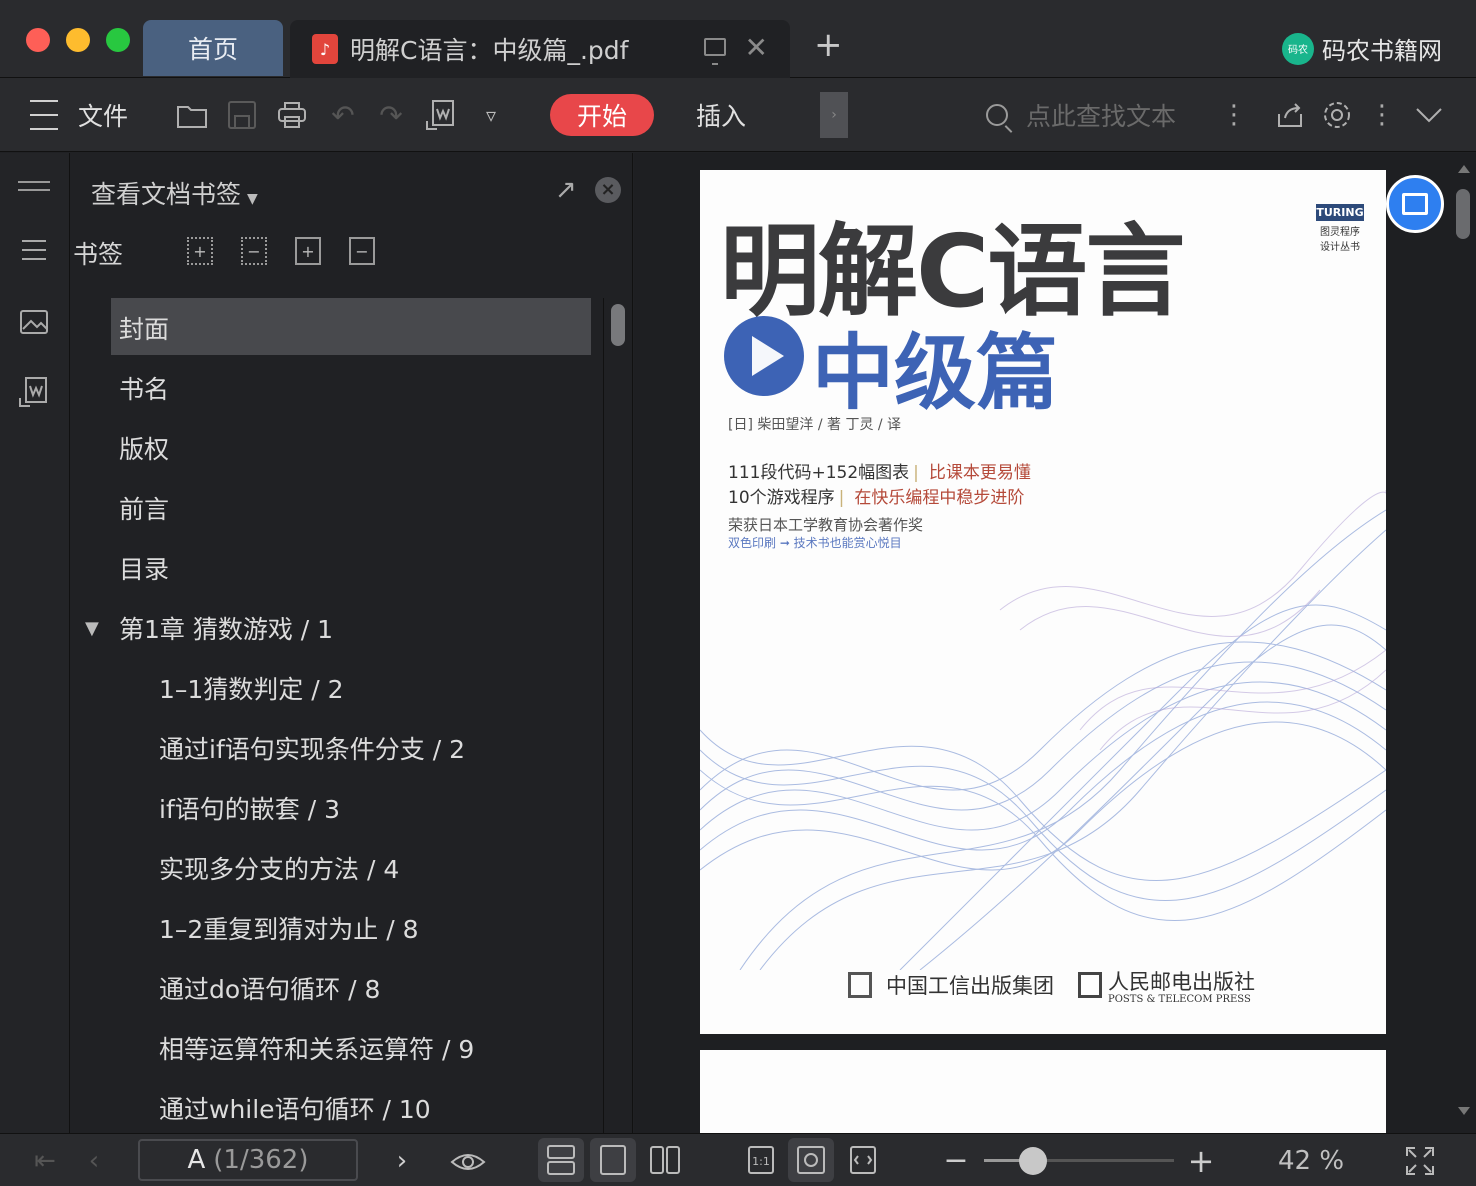 This screenshot has width=1476, height=1186. I want to click on bookmark-item: 相等运算符和关系运算符 / 9, so click(338, 1048).